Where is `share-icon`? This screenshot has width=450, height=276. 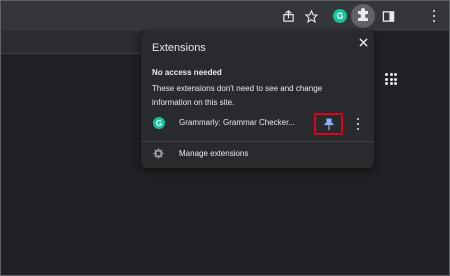
share-icon is located at coordinates (288, 16).